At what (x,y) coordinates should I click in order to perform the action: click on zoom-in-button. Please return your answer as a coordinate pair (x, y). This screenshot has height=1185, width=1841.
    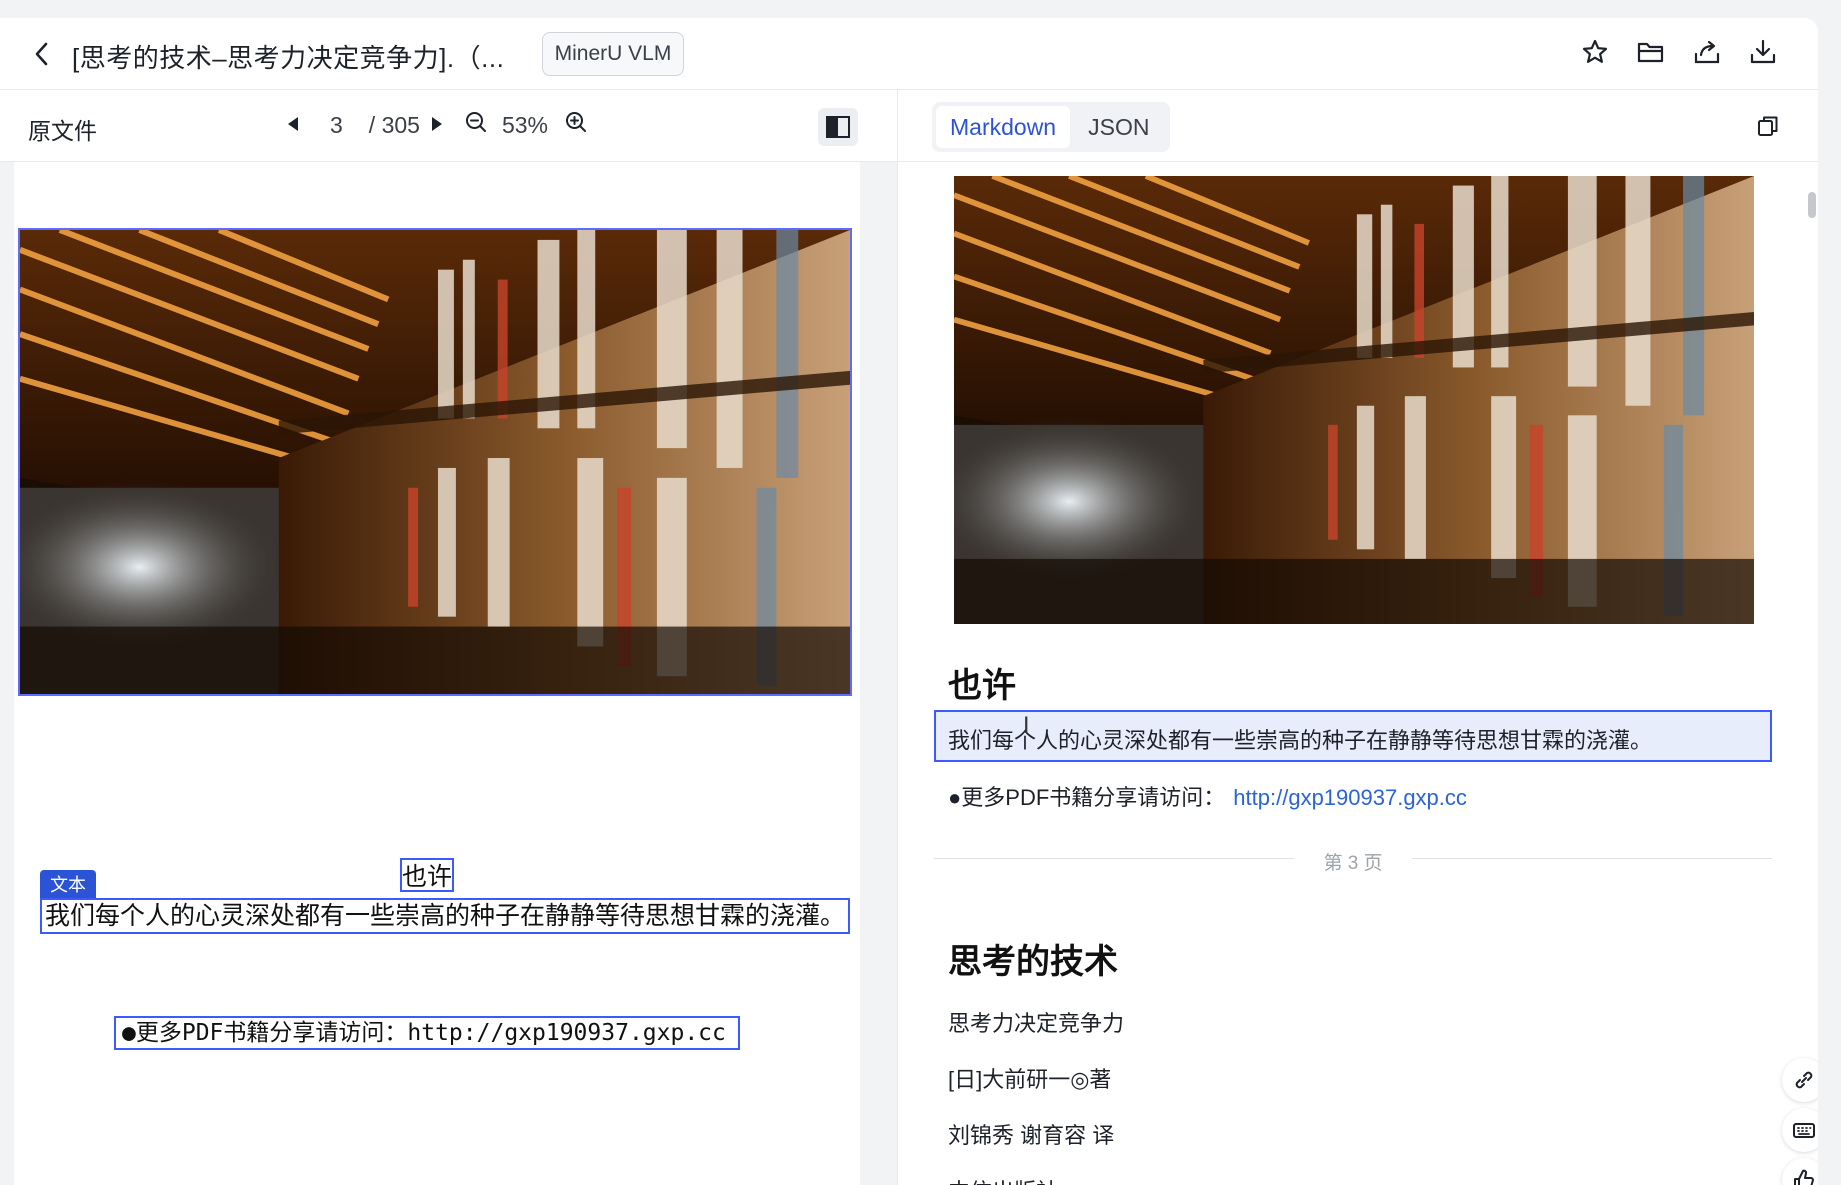
    Looking at the image, I should click on (576, 125).